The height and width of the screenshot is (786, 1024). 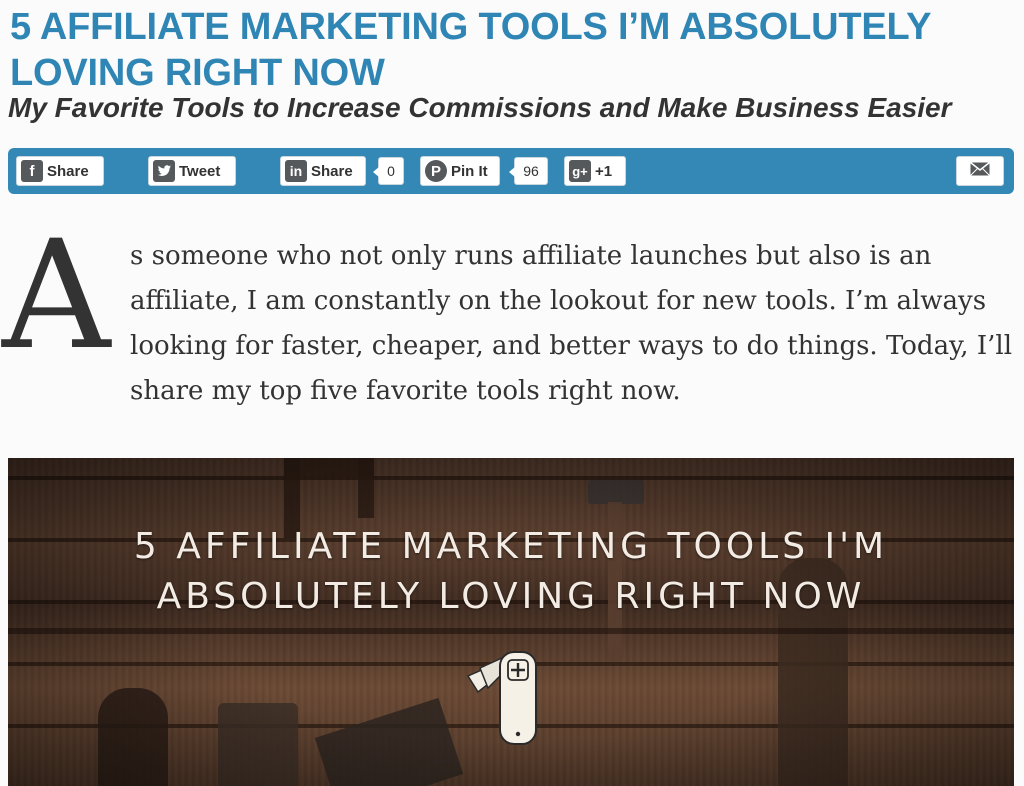 I want to click on twitter-tweet-label: Tweet, so click(x=200, y=171).